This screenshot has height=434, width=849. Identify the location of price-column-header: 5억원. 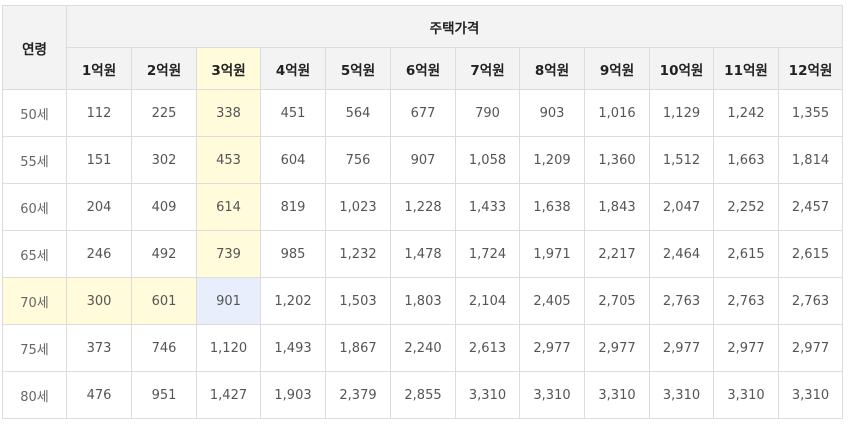
(358, 68).